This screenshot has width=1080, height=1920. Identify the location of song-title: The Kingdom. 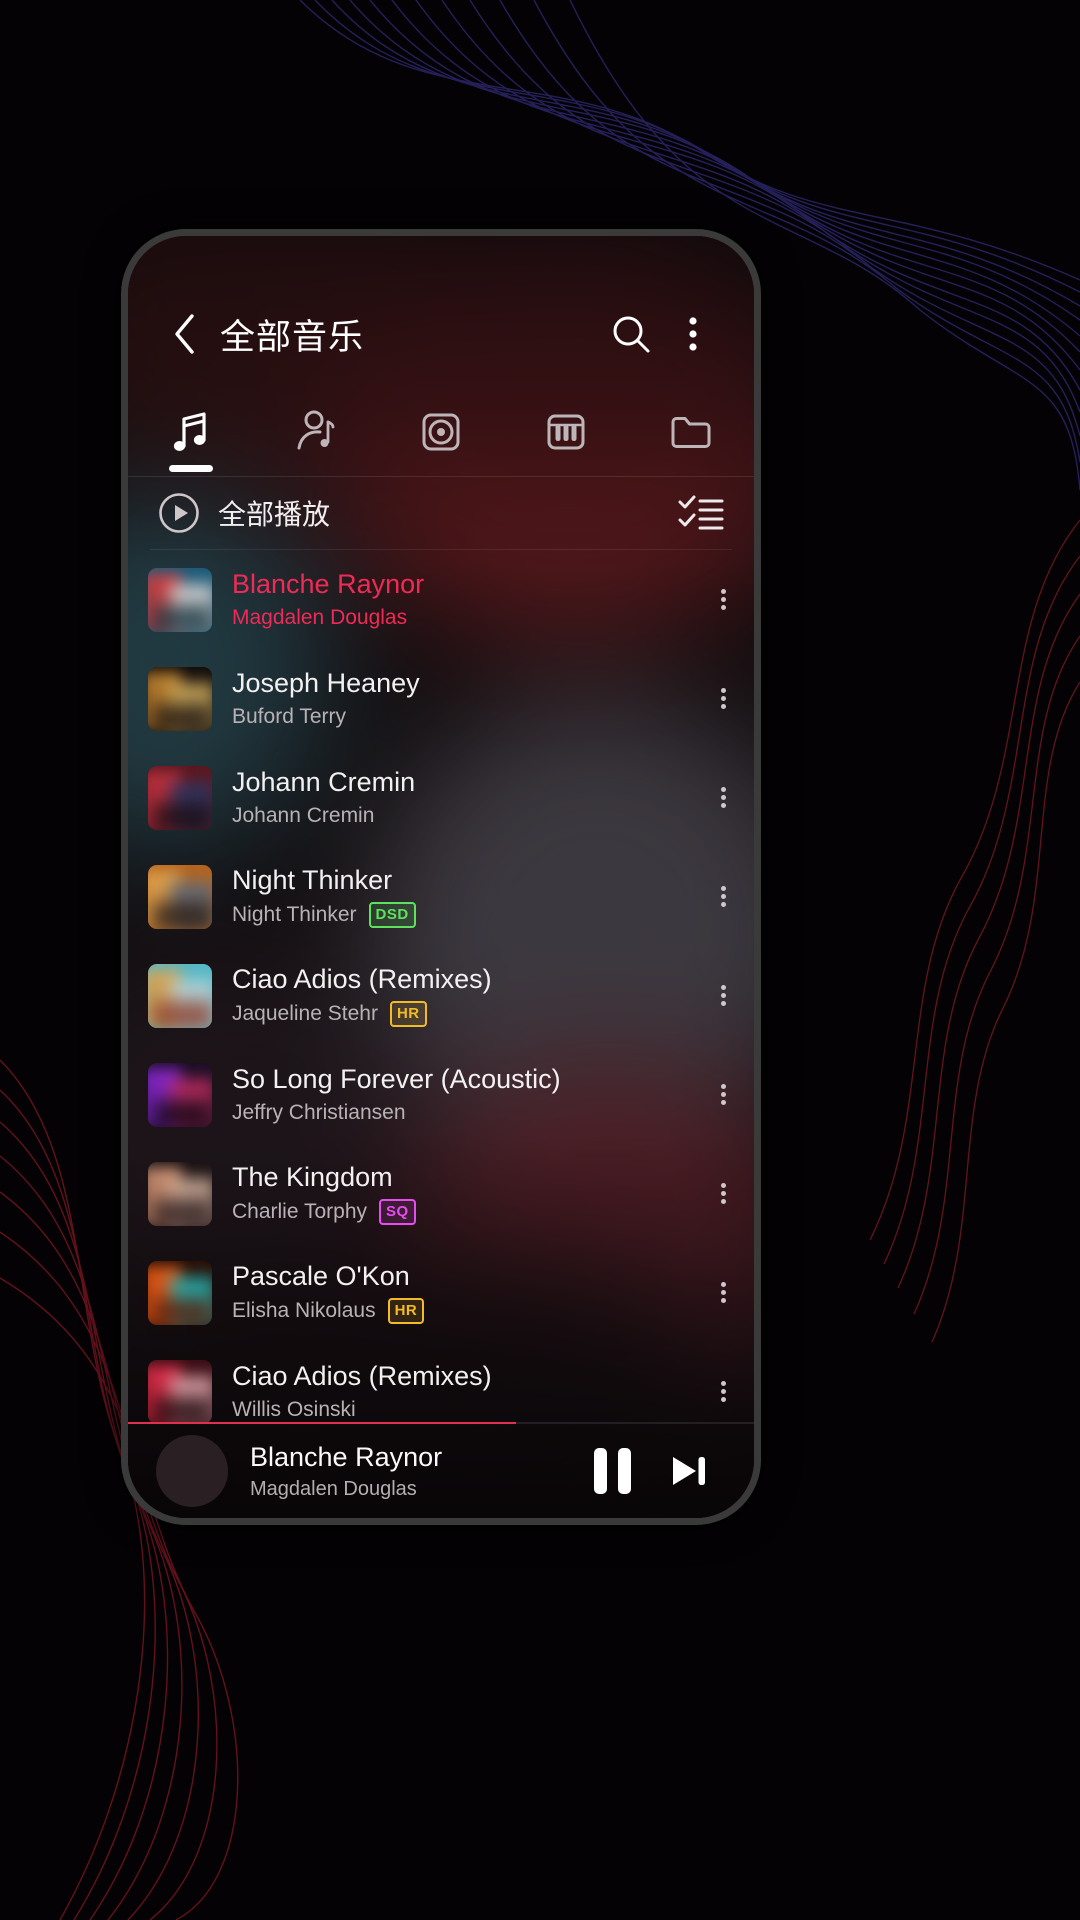
(312, 1176).